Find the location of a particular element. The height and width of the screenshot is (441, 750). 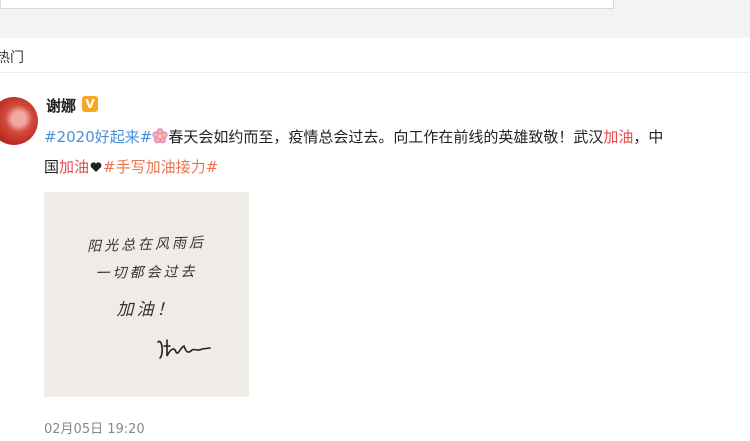

handwritten-signature is located at coordinates (184, 349).